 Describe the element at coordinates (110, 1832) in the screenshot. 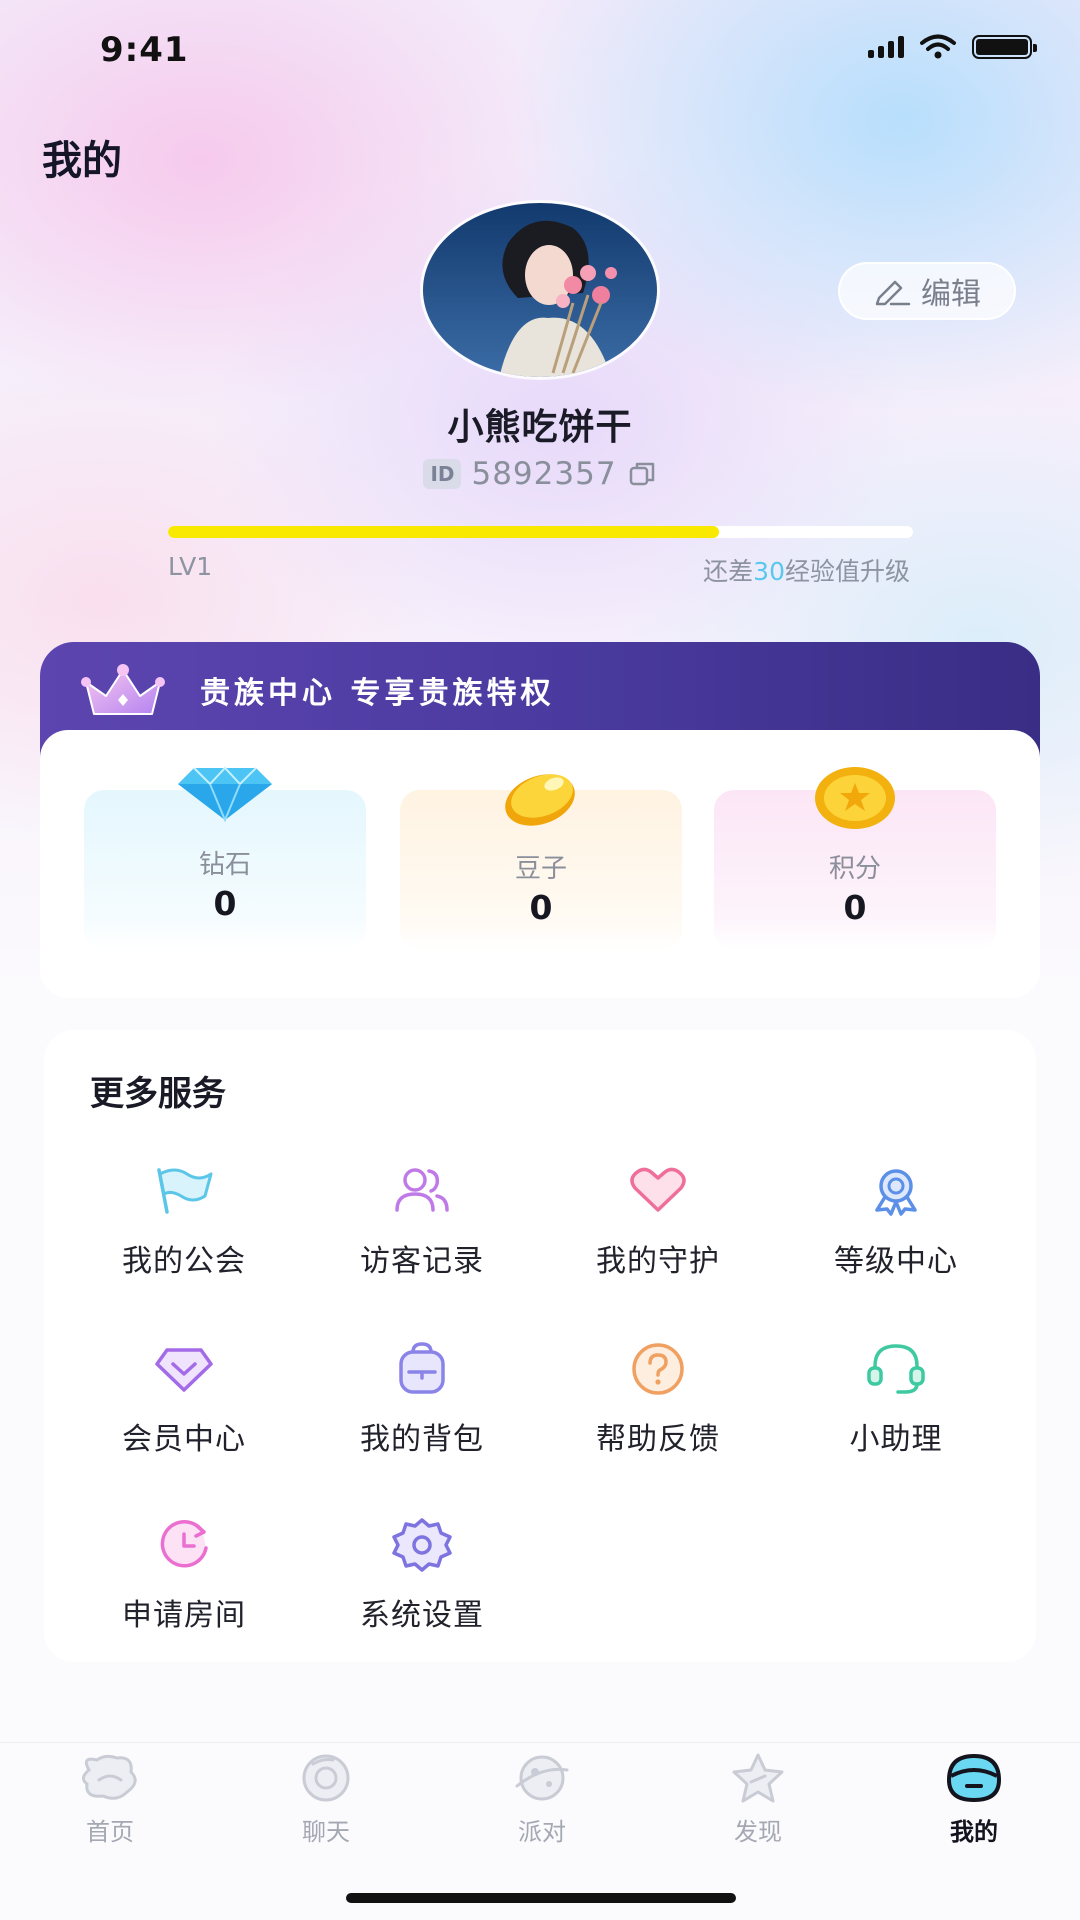

I see `tab-label: 首页` at that location.